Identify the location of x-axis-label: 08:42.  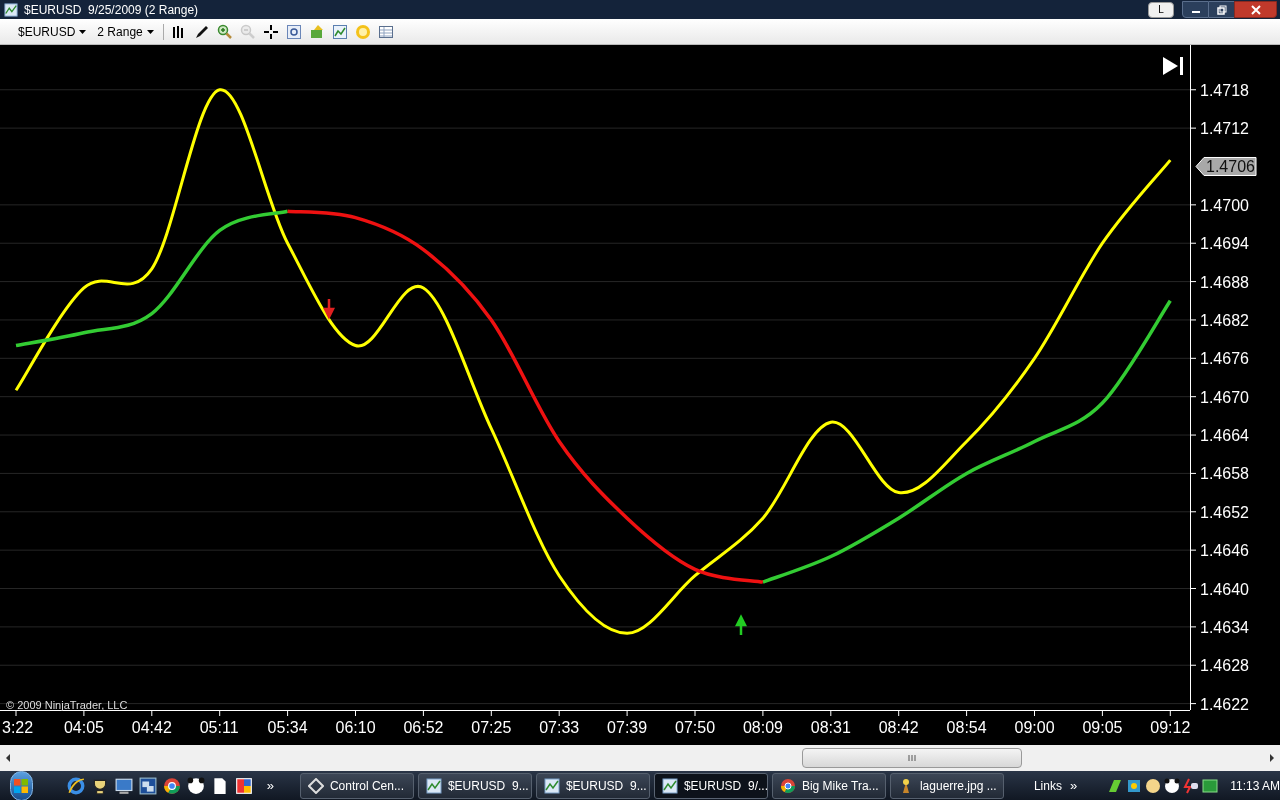
(898, 727).